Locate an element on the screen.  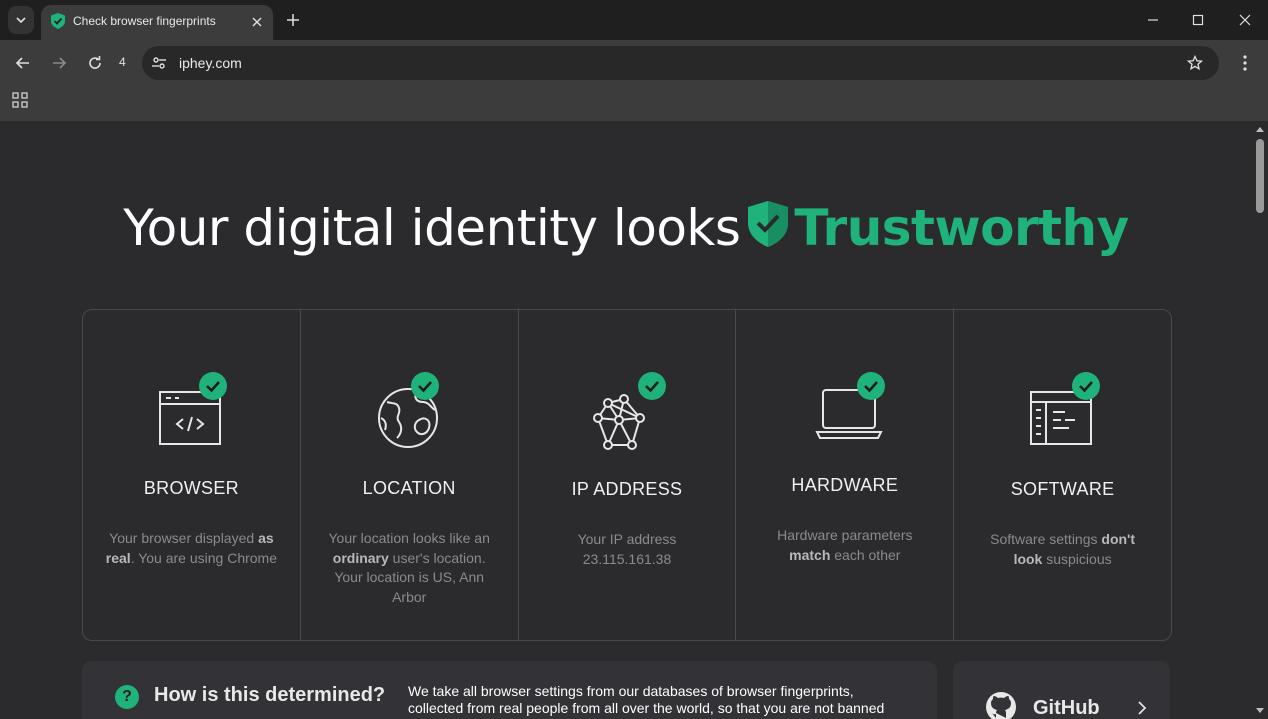
tab-close-button is located at coordinates (257, 22).